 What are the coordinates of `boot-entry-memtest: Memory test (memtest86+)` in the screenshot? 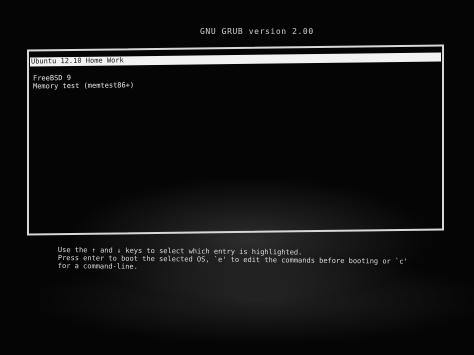 It's located at (83, 86).